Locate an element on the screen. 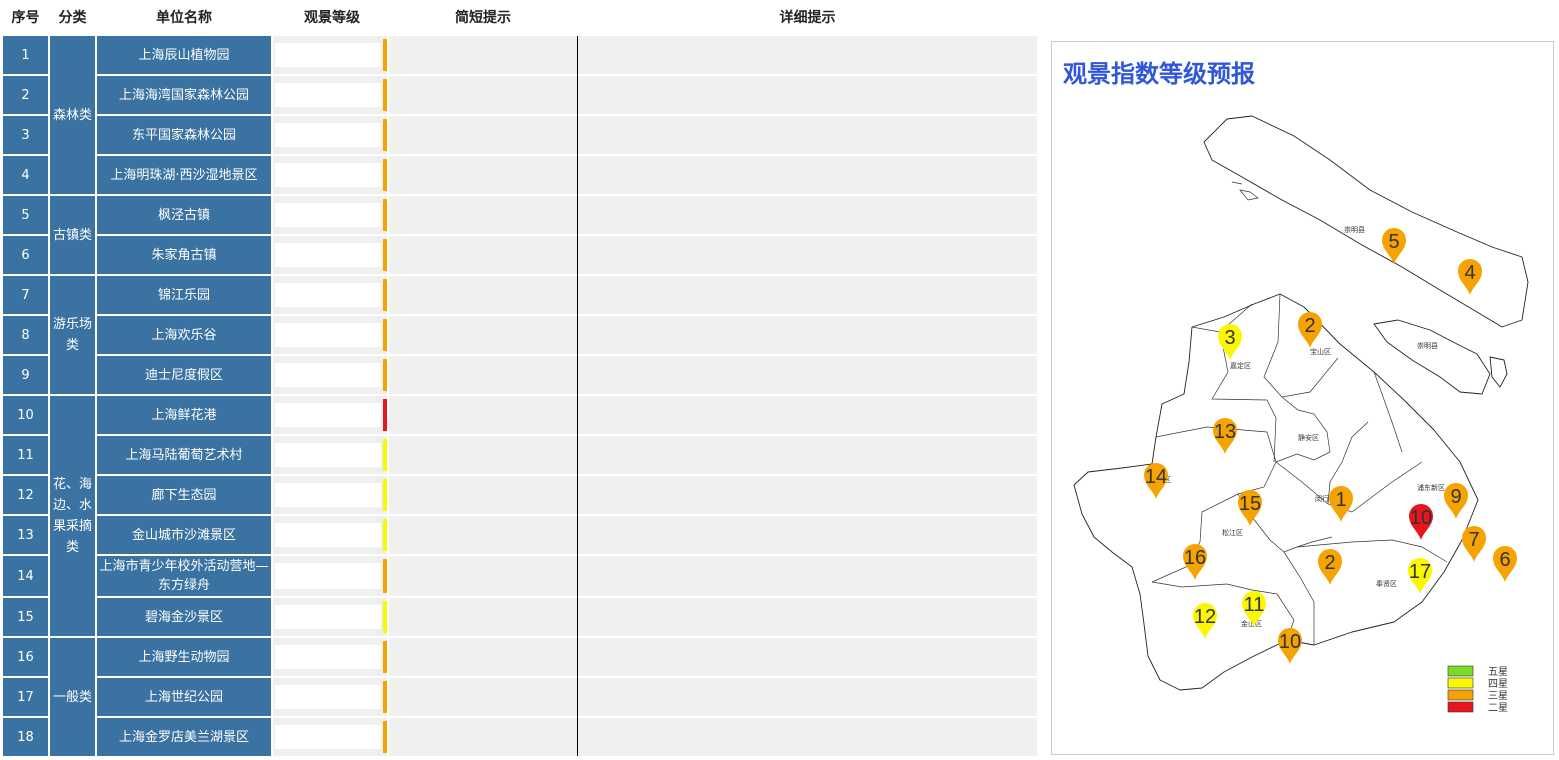  map-title: 观景指数等级预报 is located at coordinates (1159, 74).